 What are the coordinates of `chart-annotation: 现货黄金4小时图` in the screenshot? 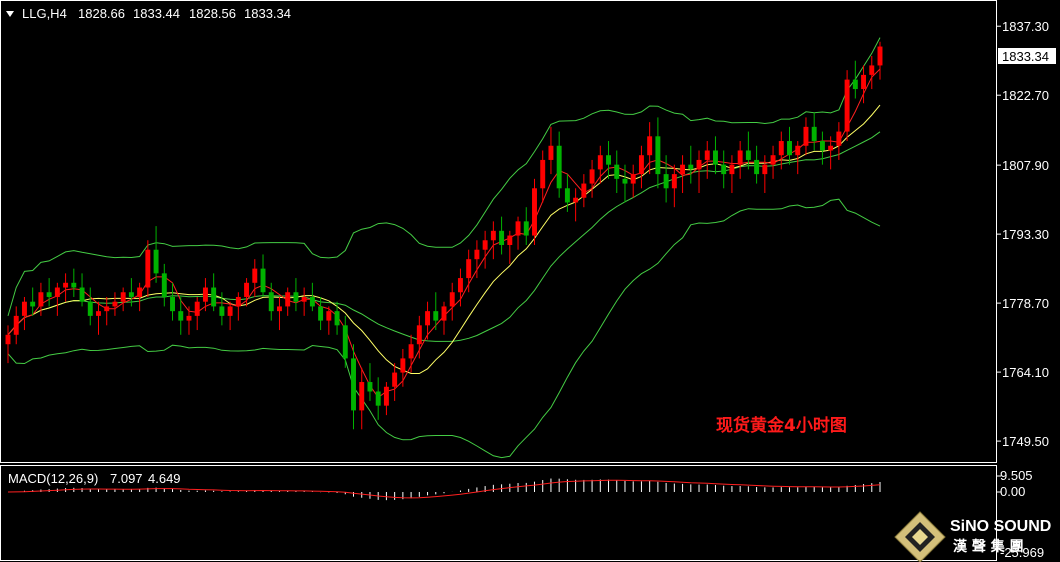 It's located at (781, 425).